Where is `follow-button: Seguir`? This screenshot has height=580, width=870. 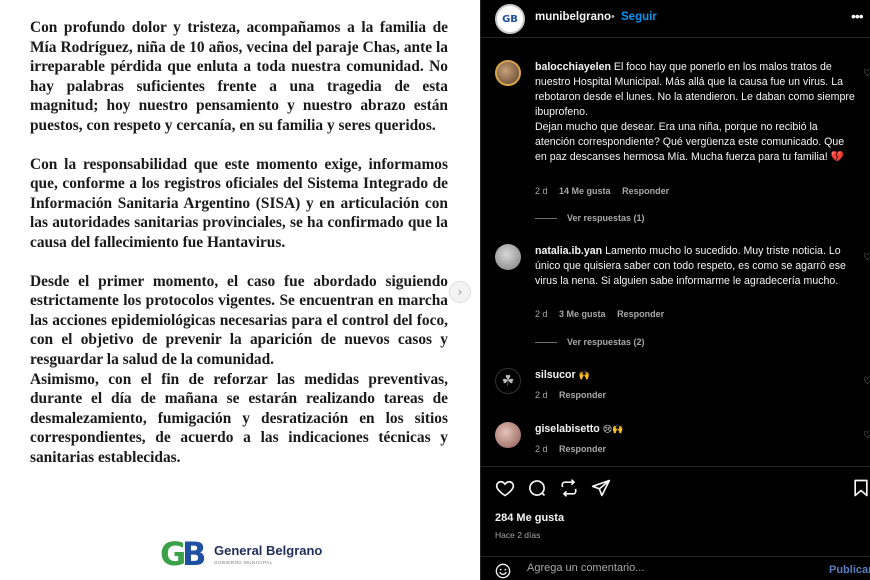 follow-button: Seguir is located at coordinates (639, 17).